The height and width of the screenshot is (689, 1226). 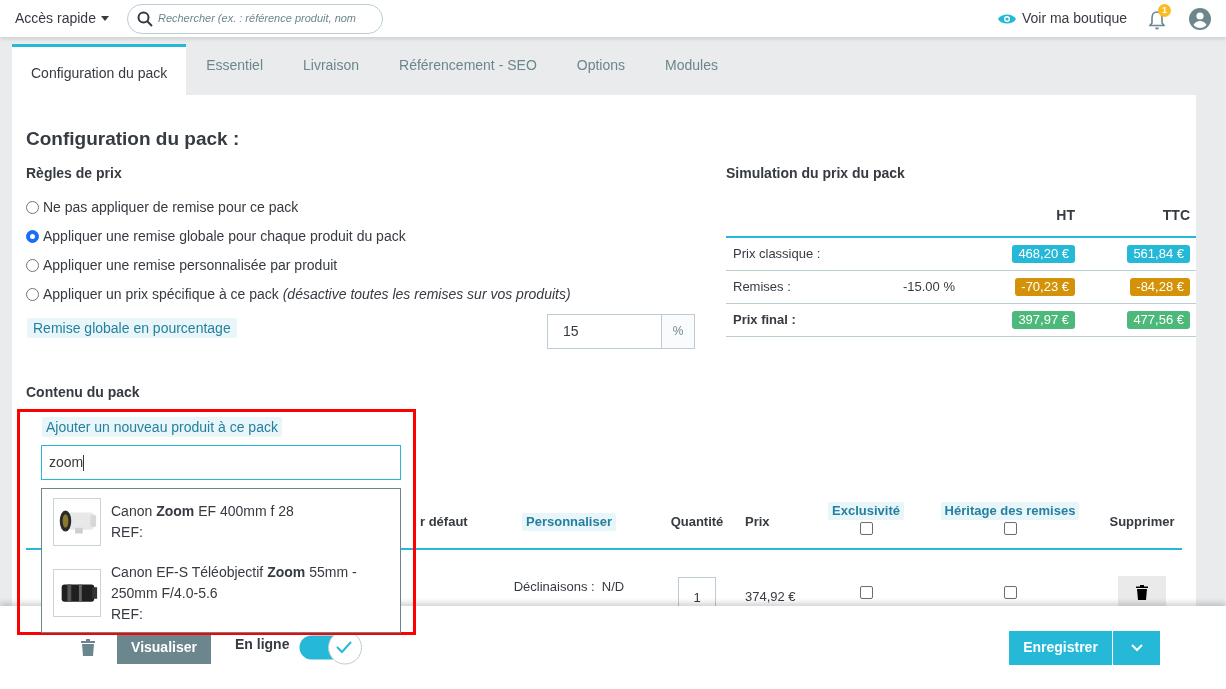 What do you see at coordinates (569, 522) in the screenshot?
I see `column-header: Personnaliser` at bounding box center [569, 522].